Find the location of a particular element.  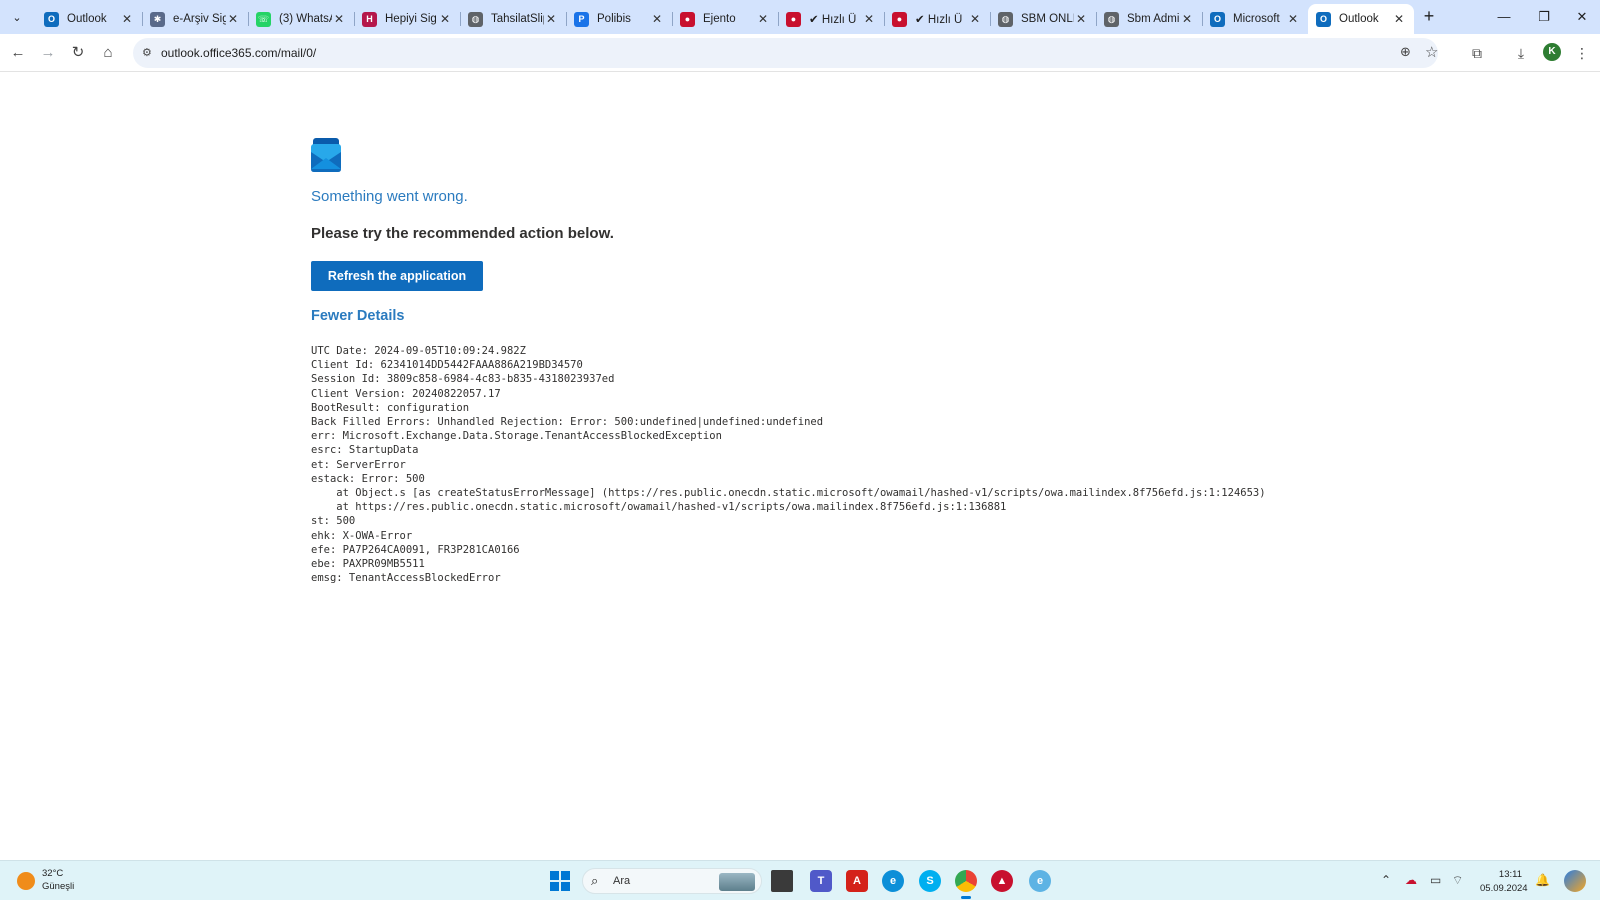

tab-search-chevron-icon: ⌄ is located at coordinates (17, 17).